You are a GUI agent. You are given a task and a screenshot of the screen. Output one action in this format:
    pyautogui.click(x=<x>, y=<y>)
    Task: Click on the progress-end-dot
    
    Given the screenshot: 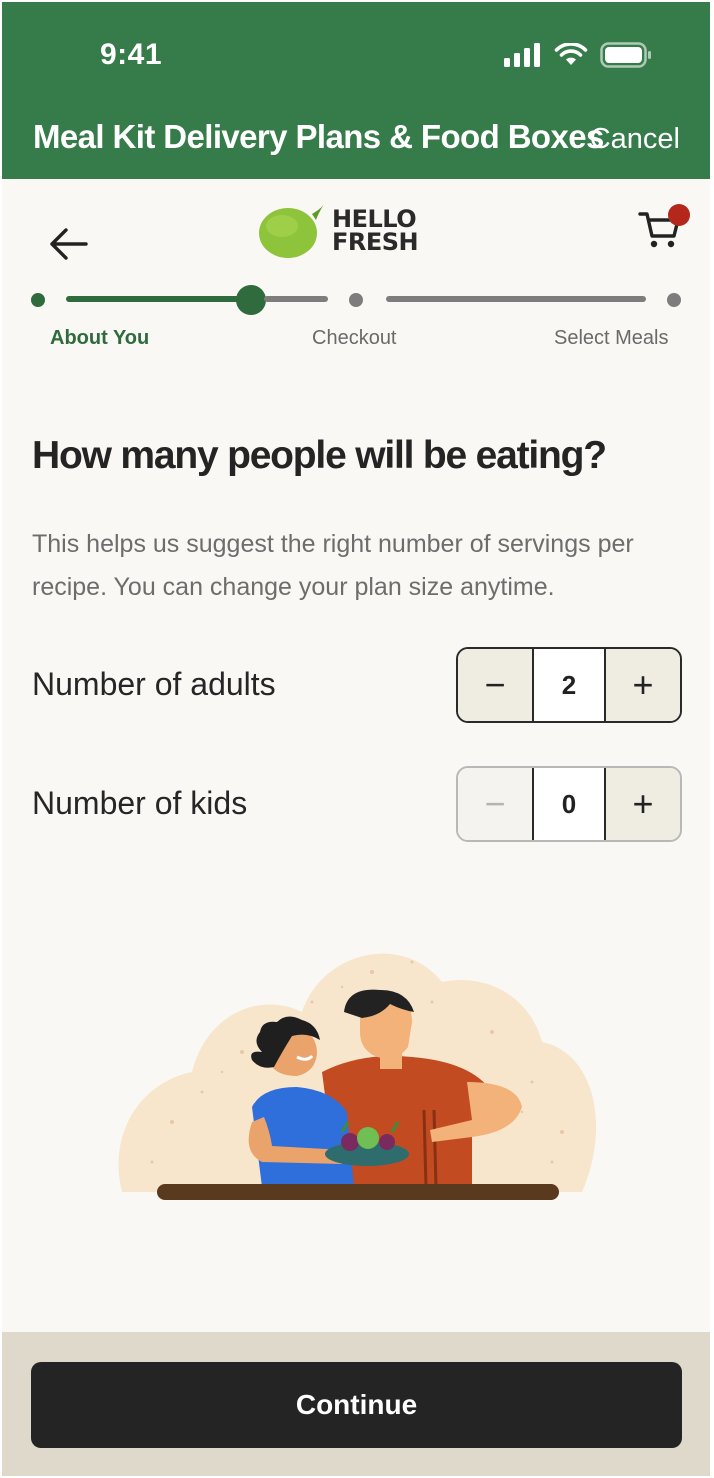 What is the action you would take?
    pyautogui.click(x=674, y=300)
    